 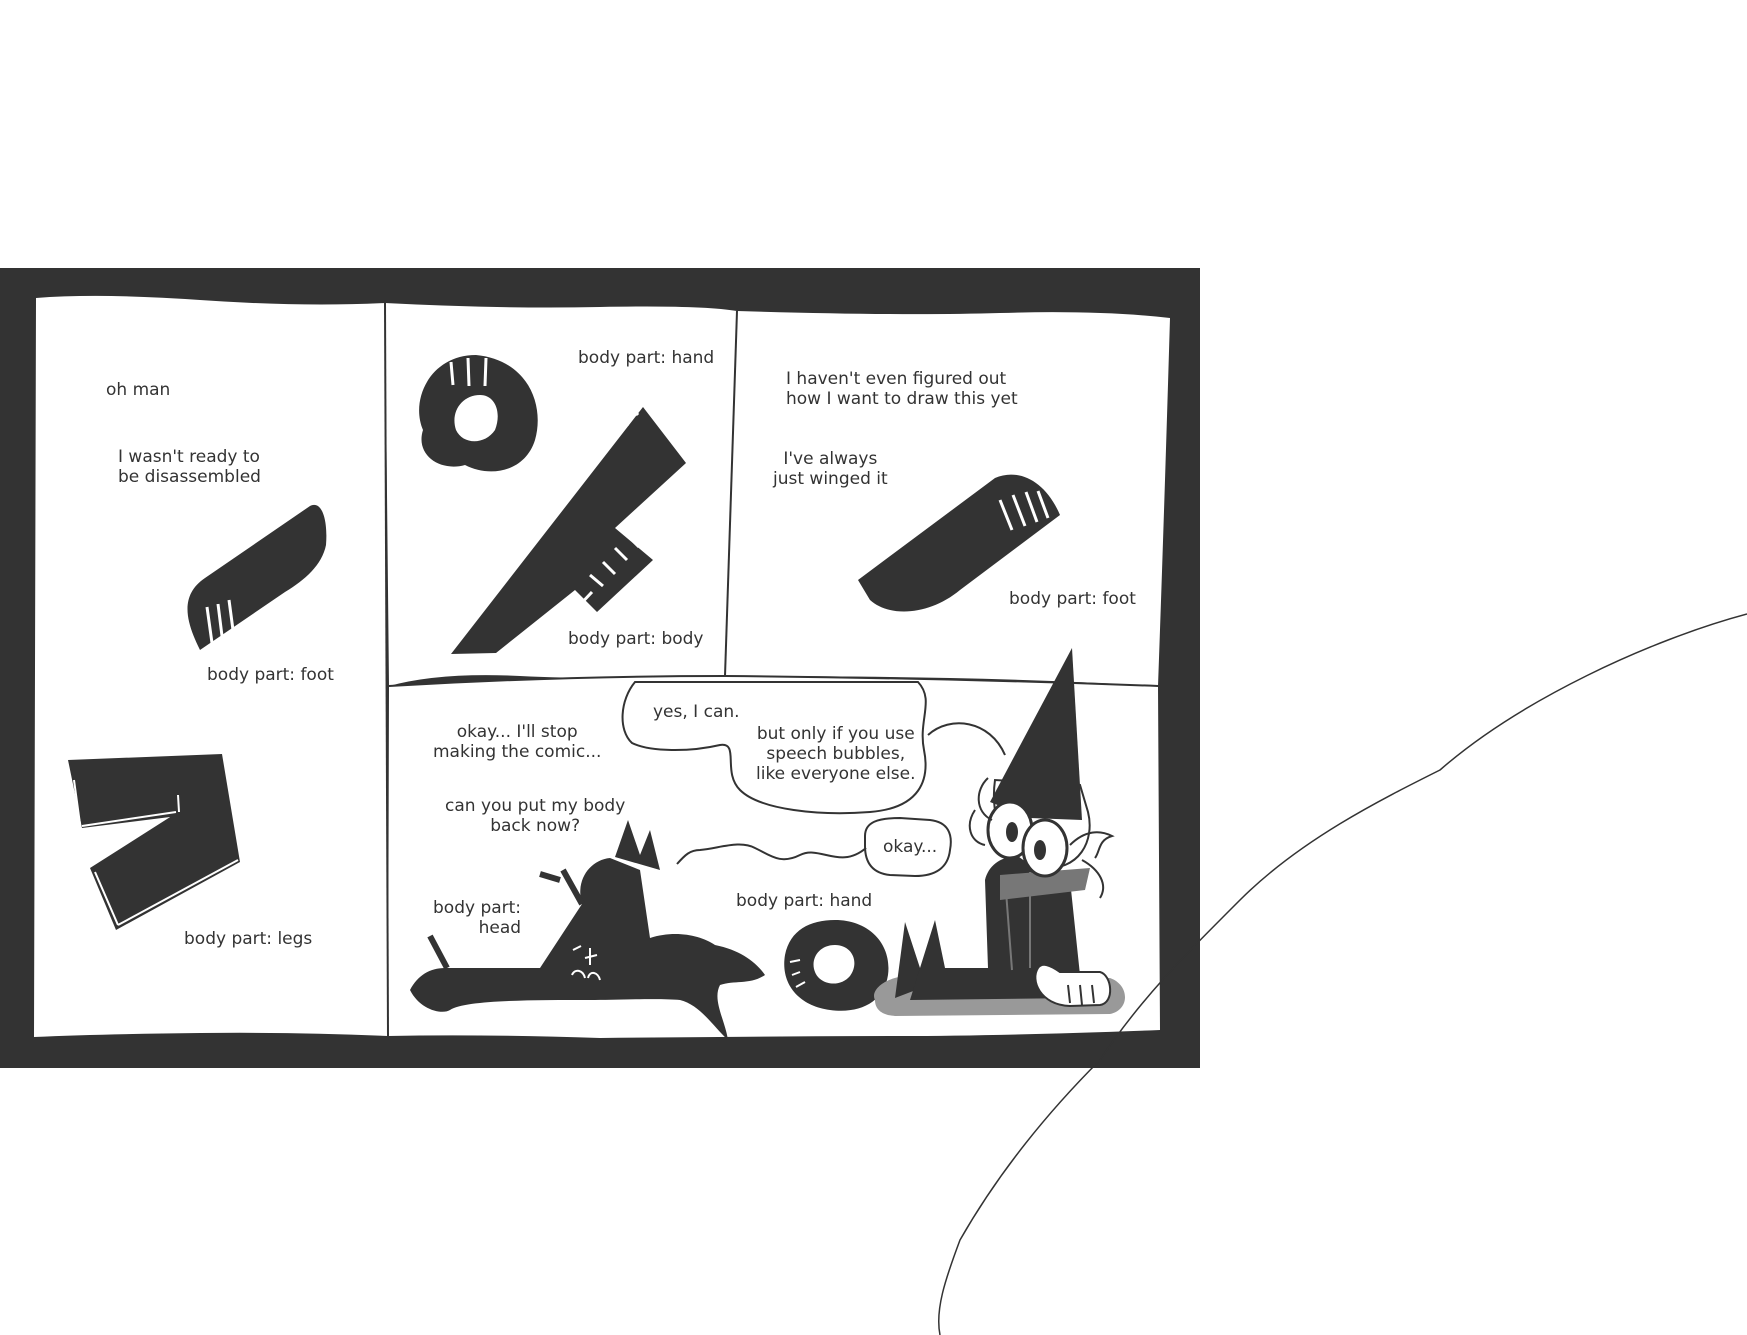 What do you see at coordinates (270, 675) in the screenshot?
I see `panel-1-foot-label: body part: foot` at bounding box center [270, 675].